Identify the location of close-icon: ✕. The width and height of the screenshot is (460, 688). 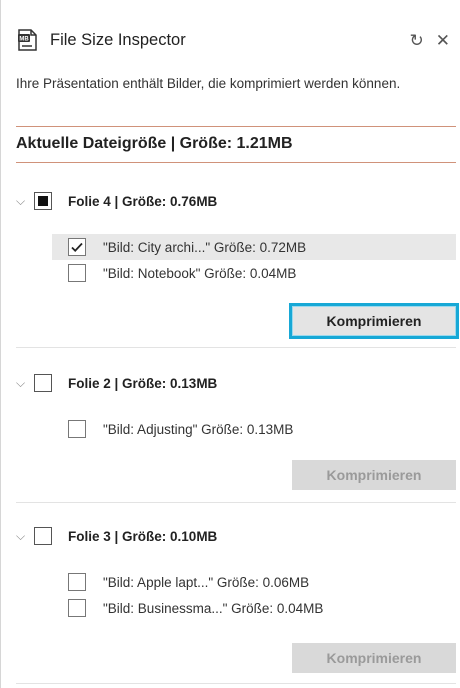
(443, 40).